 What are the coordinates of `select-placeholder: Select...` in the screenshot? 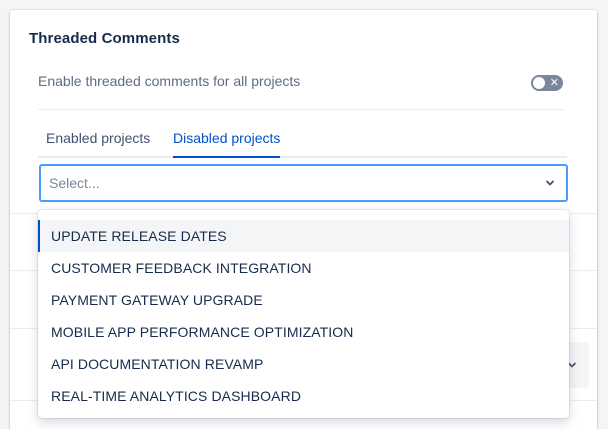 It's located at (74, 183).